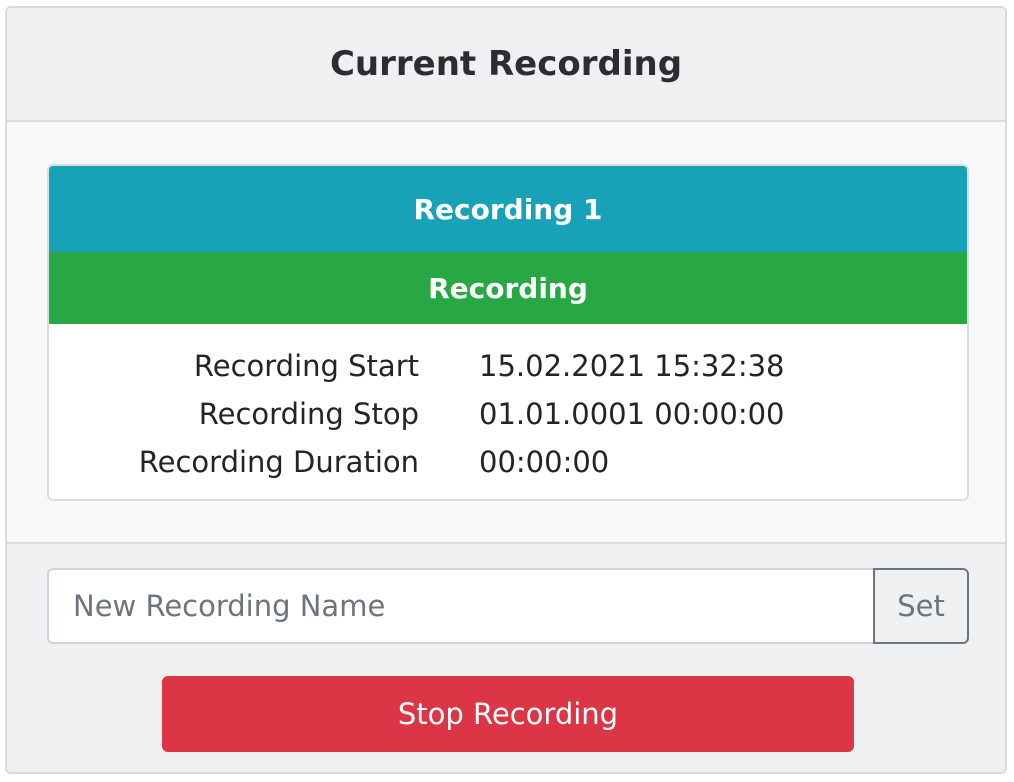  What do you see at coordinates (308, 414) in the screenshot?
I see `detail-label: Recording Stop` at bounding box center [308, 414].